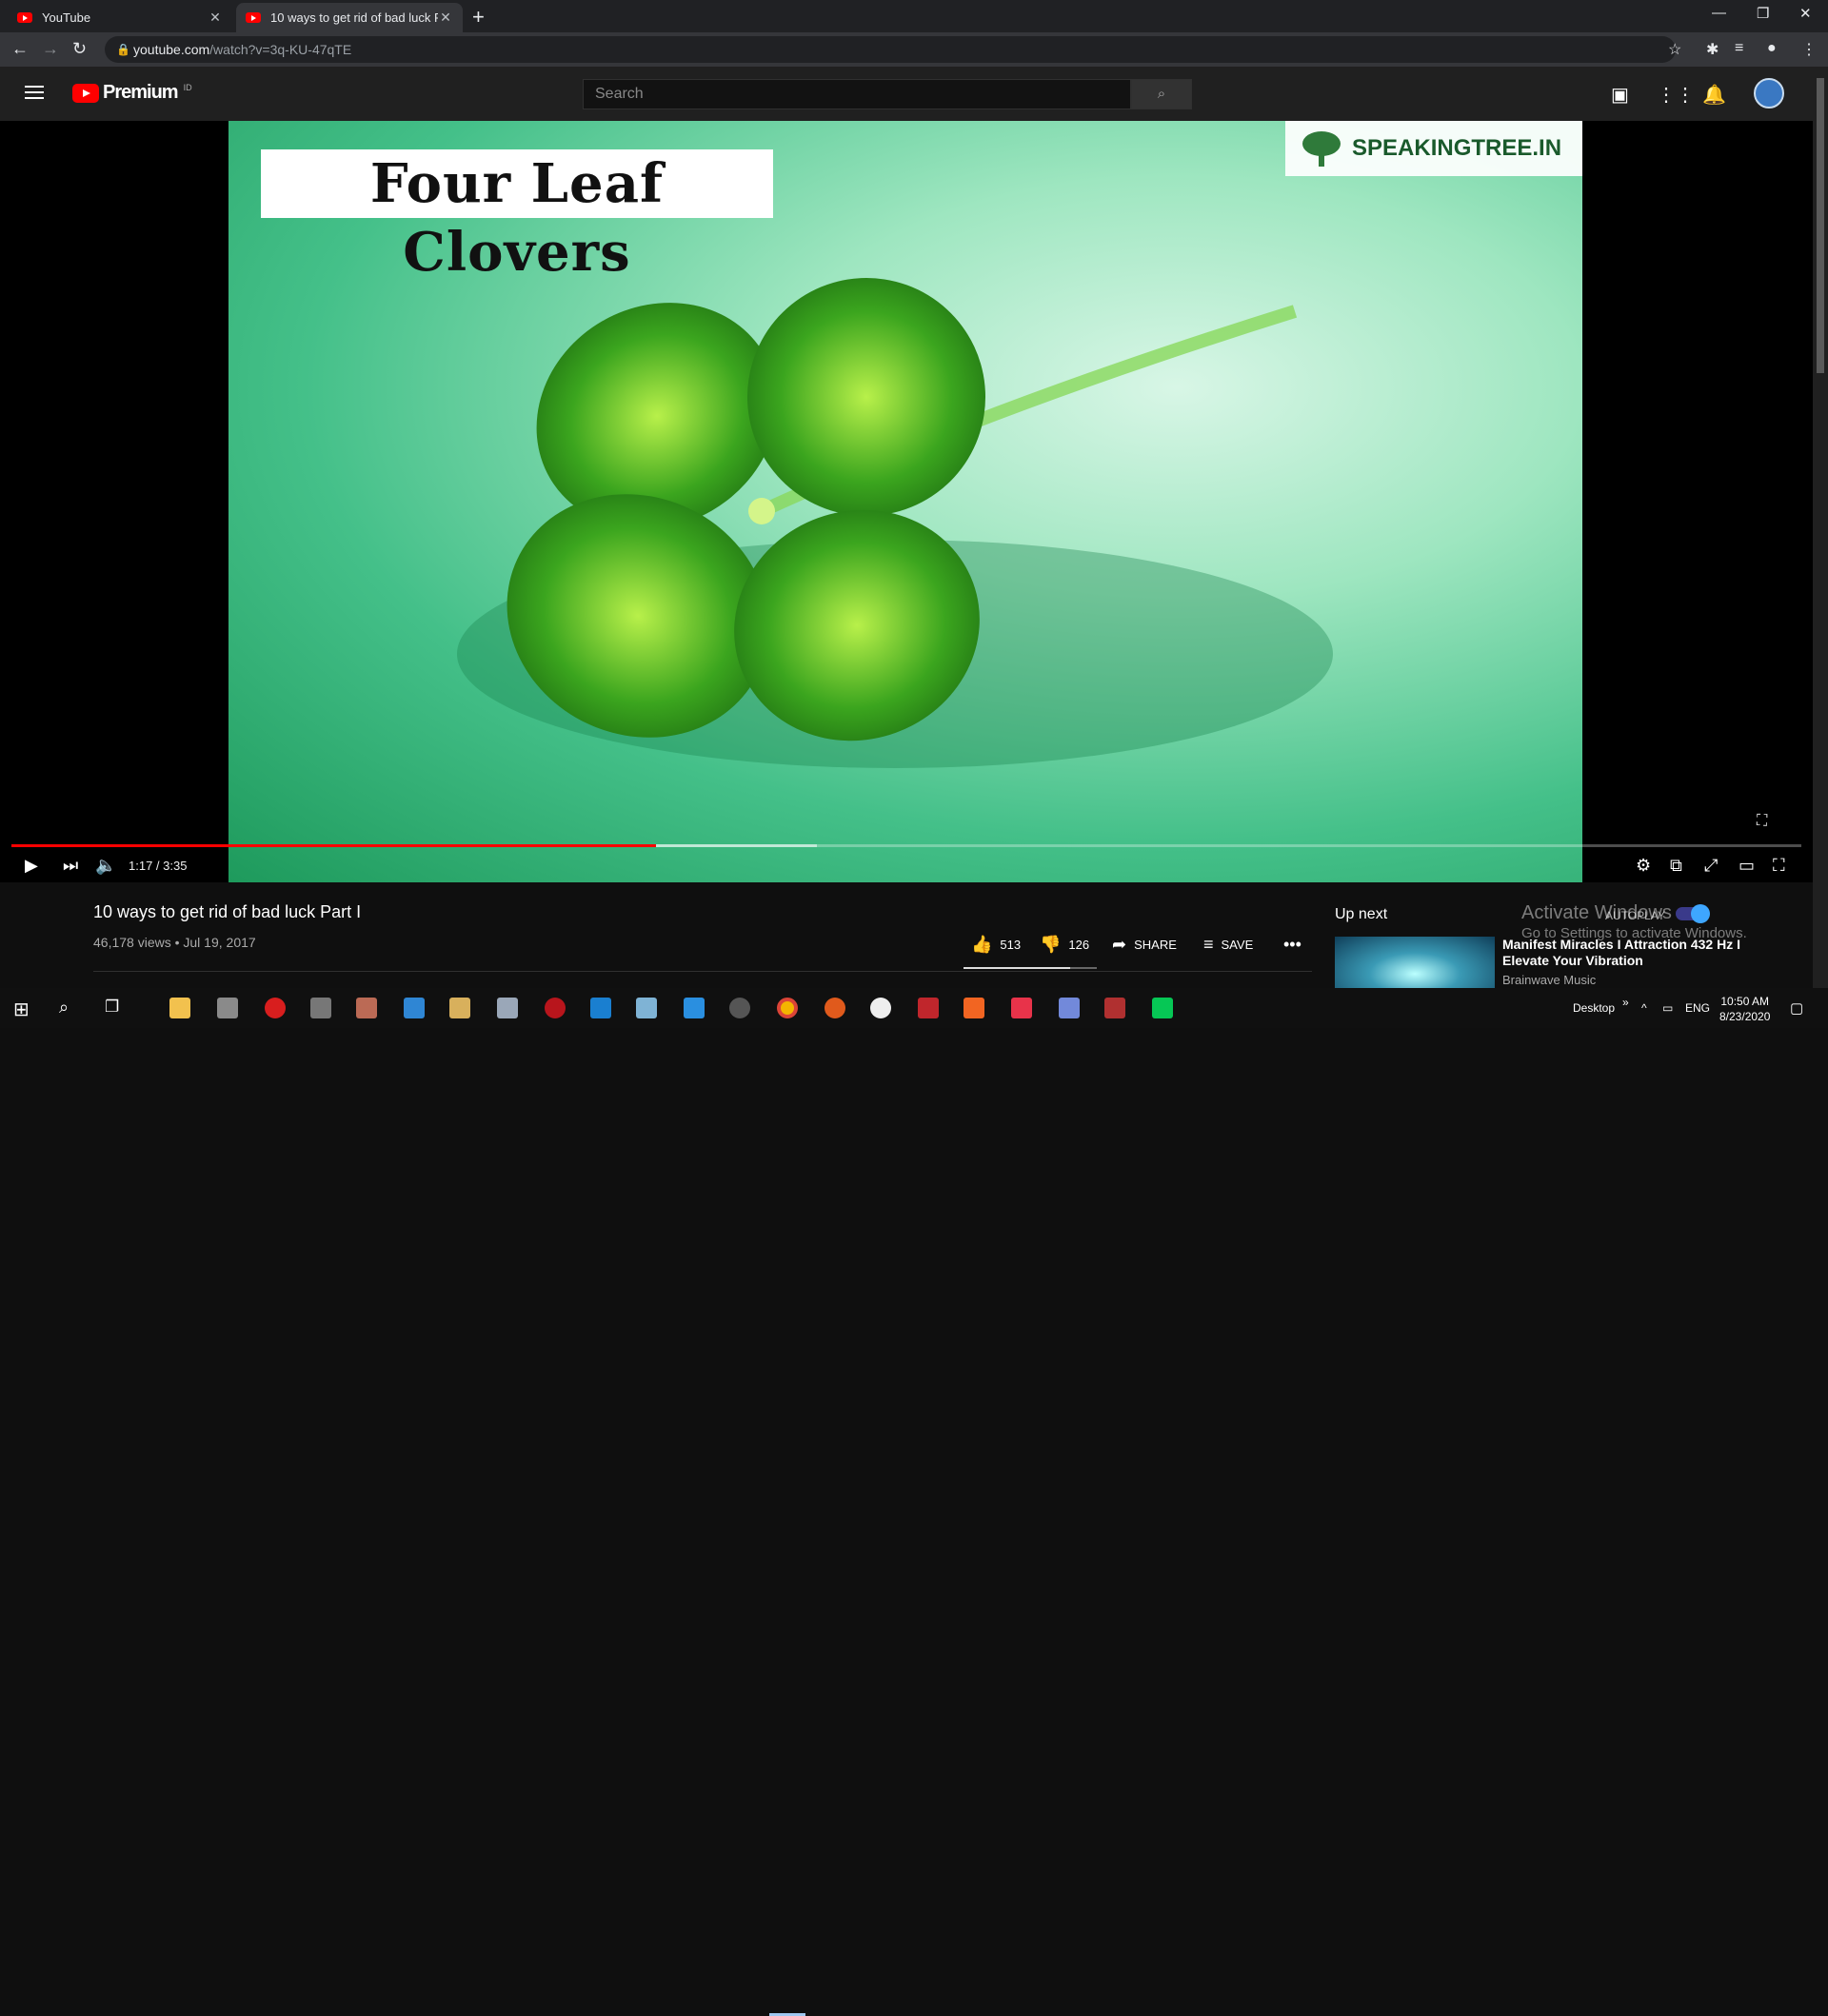  I want to click on more-actions-button: •••, so click(1296, 945).